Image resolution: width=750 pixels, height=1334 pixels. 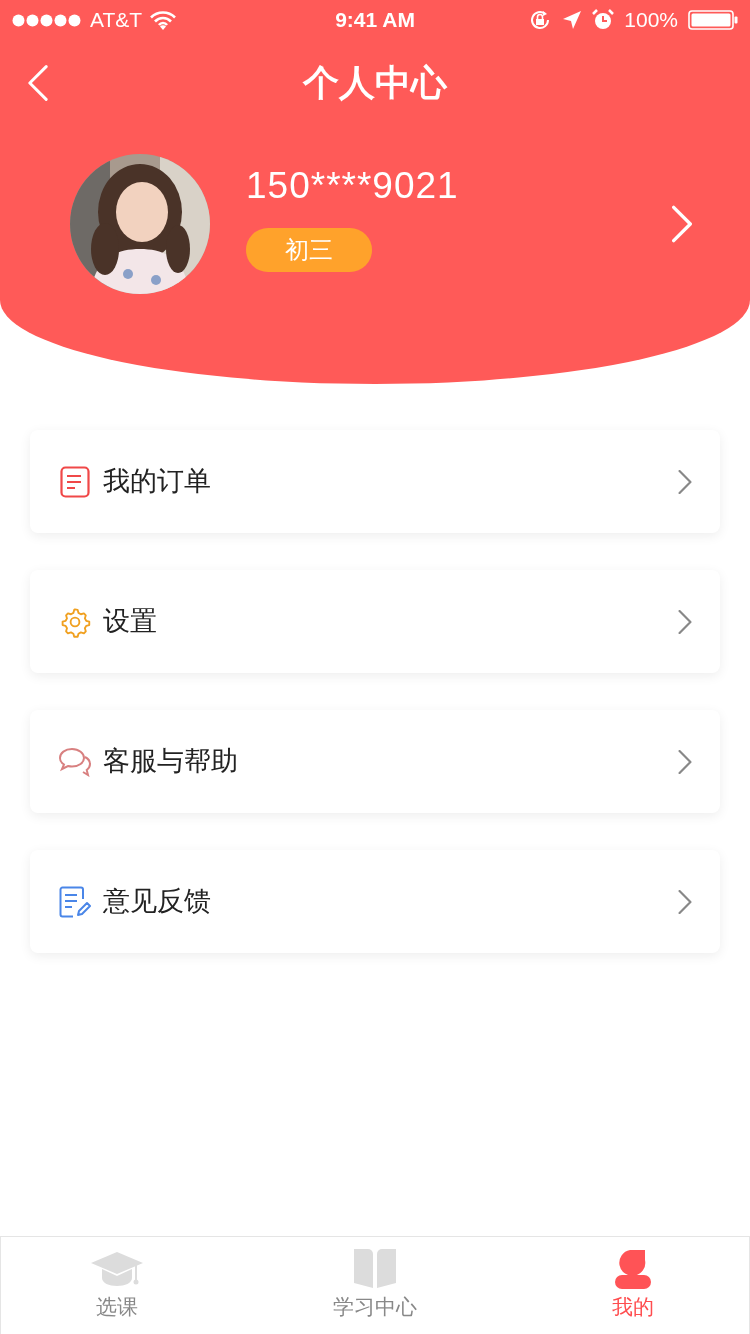 I want to click on phone-number: 150****9021, so click(x=353, y=186).